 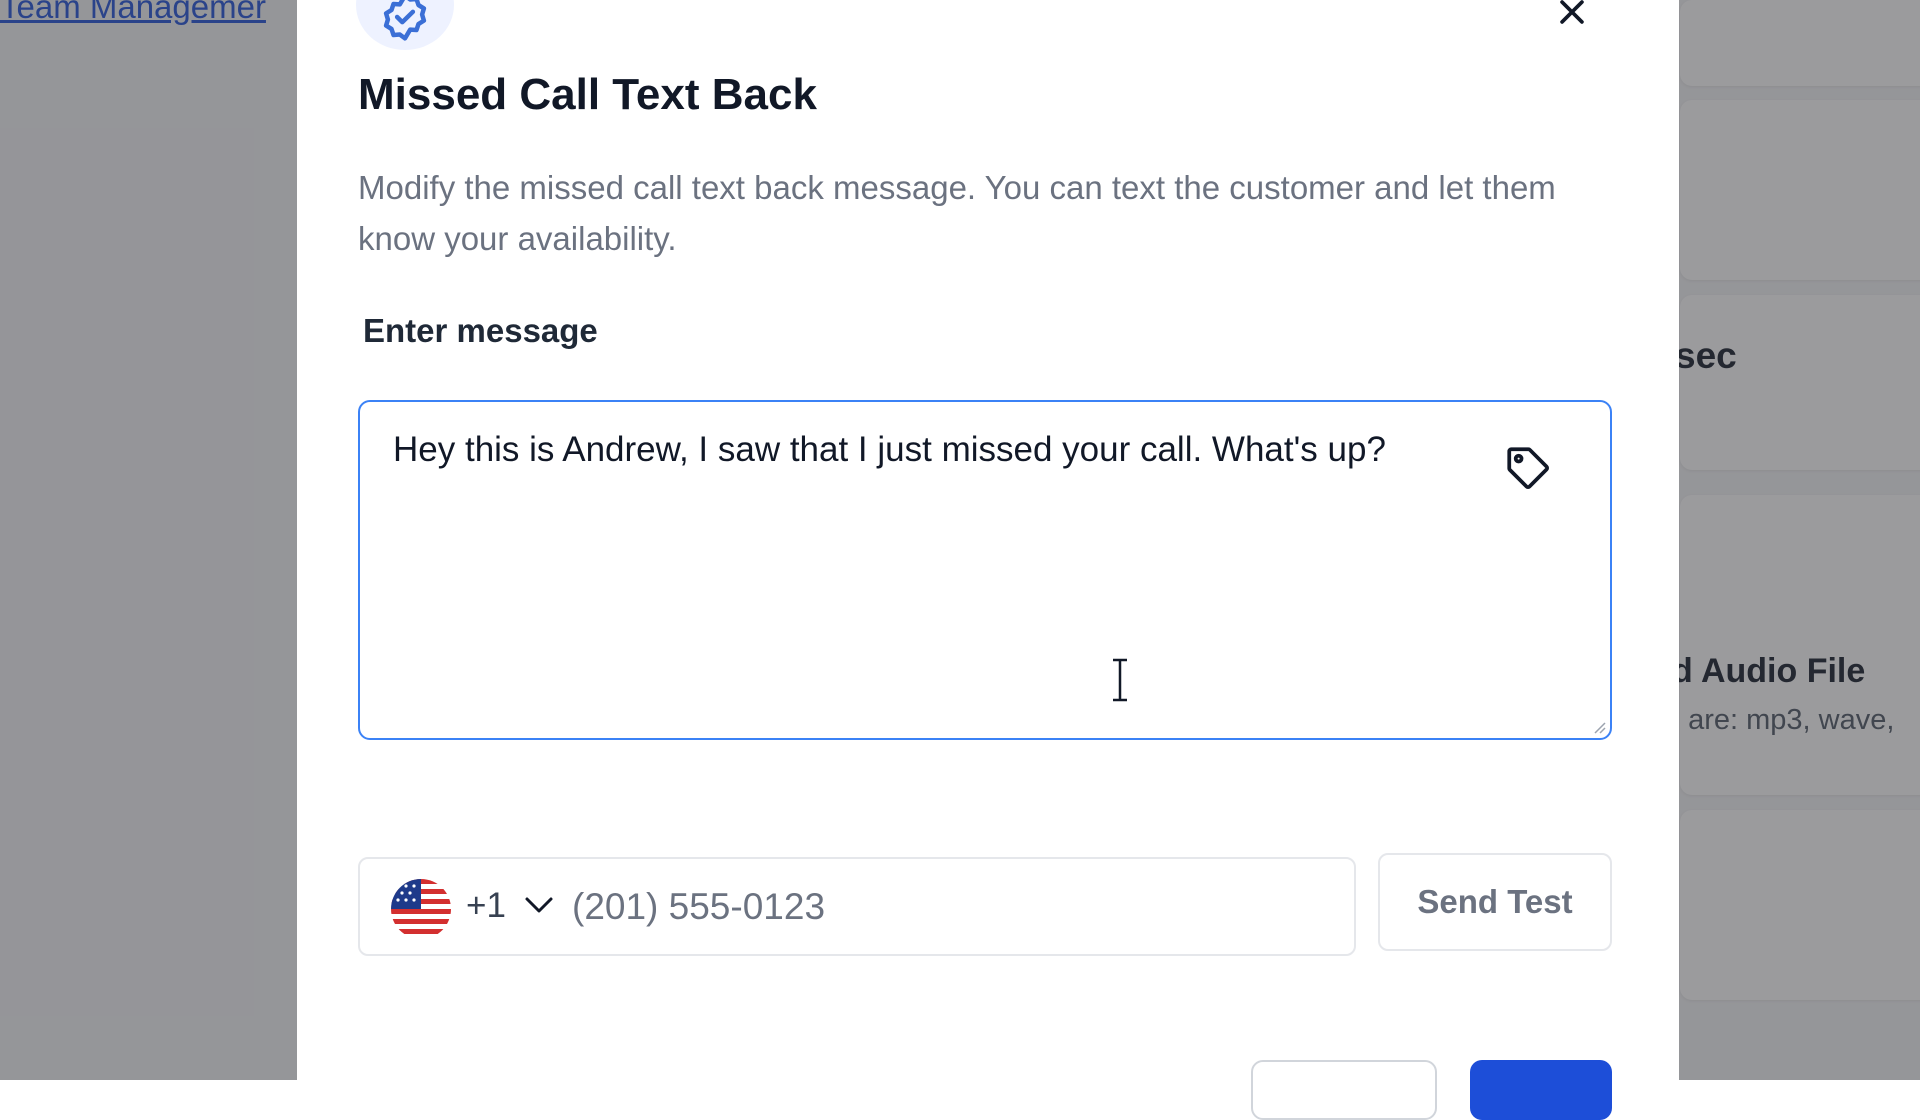 What do you see at coordinates (587, 94) in the screenshot?
I see `modal-title: Missed Call Text Back` at bounding box center [587, 94].